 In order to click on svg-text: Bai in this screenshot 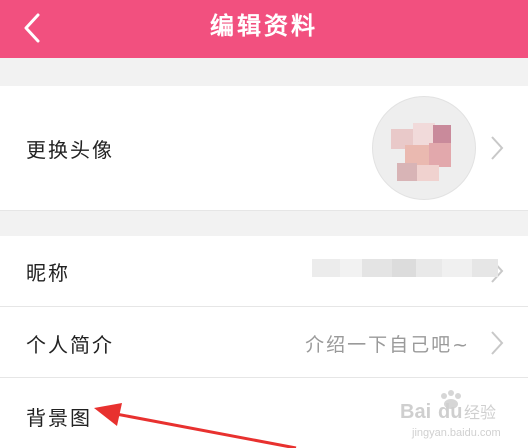, I will do `click(415, 412)`.